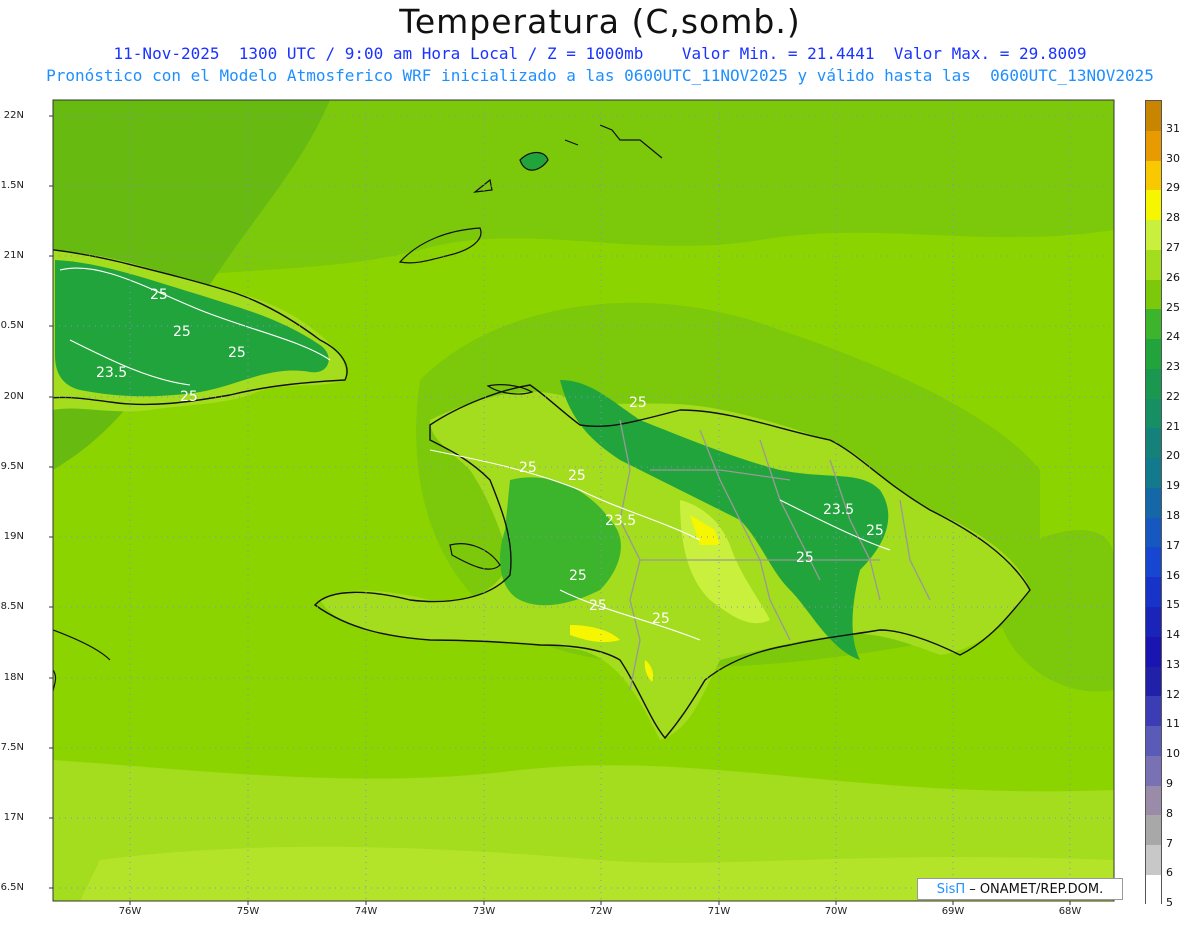 This screenshot has height=927, width=1200. I want to click on colorbar-label: 23, so click(1173, 367).